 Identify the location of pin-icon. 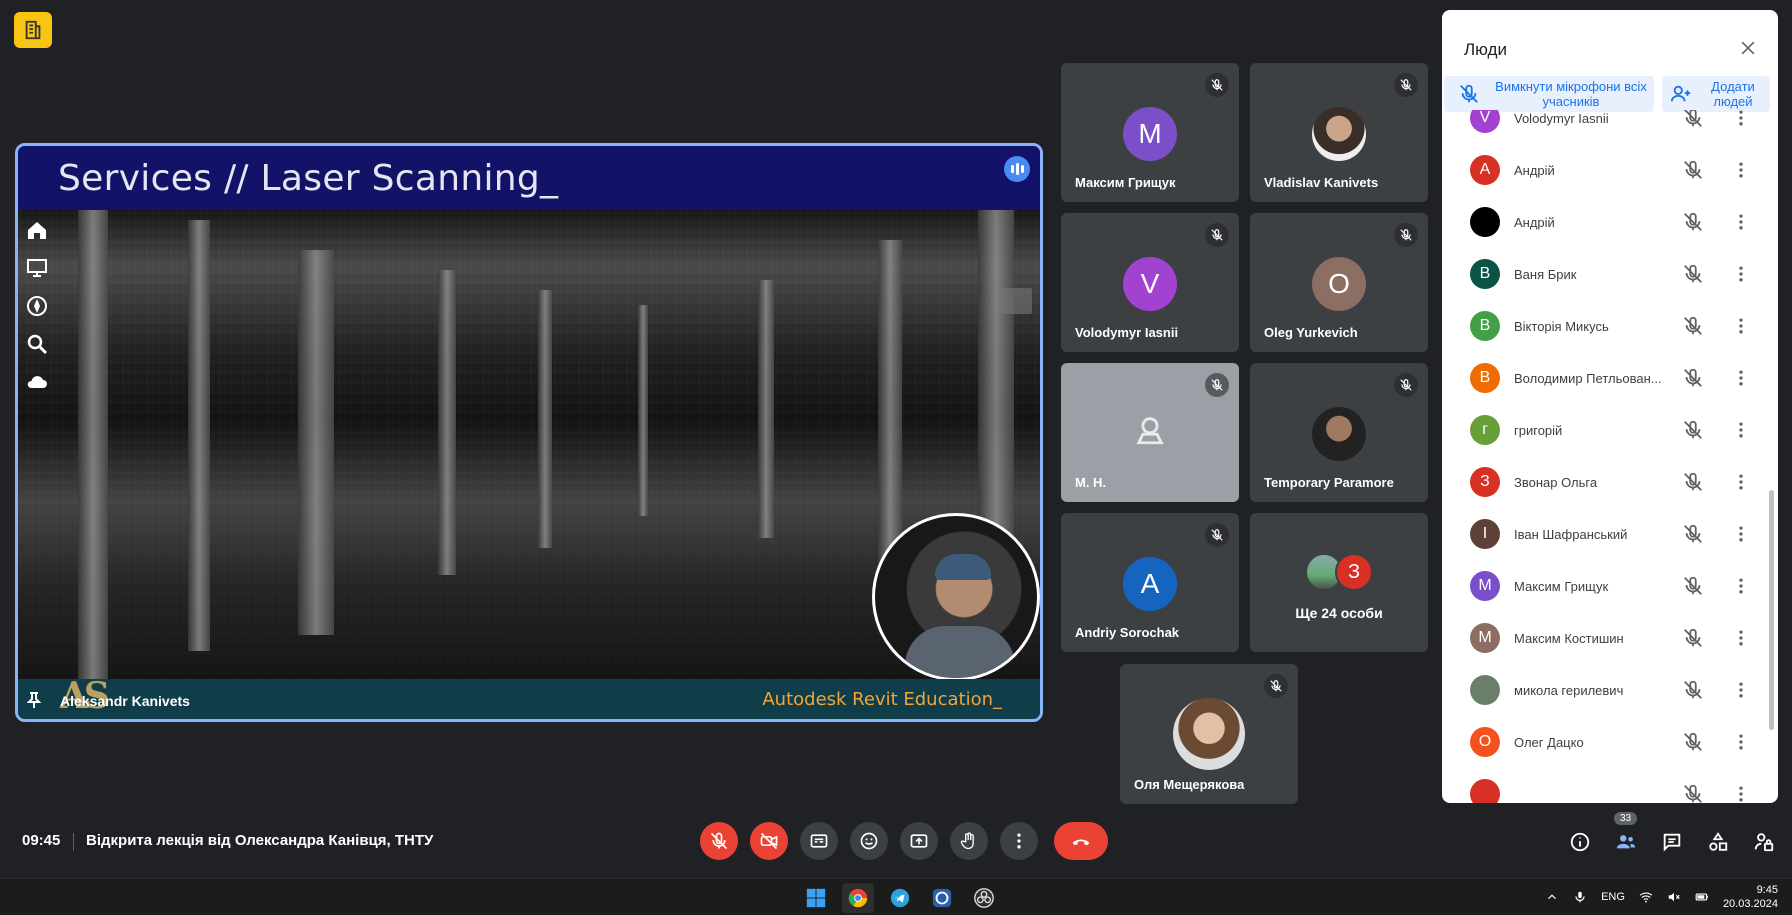
(34, 700).